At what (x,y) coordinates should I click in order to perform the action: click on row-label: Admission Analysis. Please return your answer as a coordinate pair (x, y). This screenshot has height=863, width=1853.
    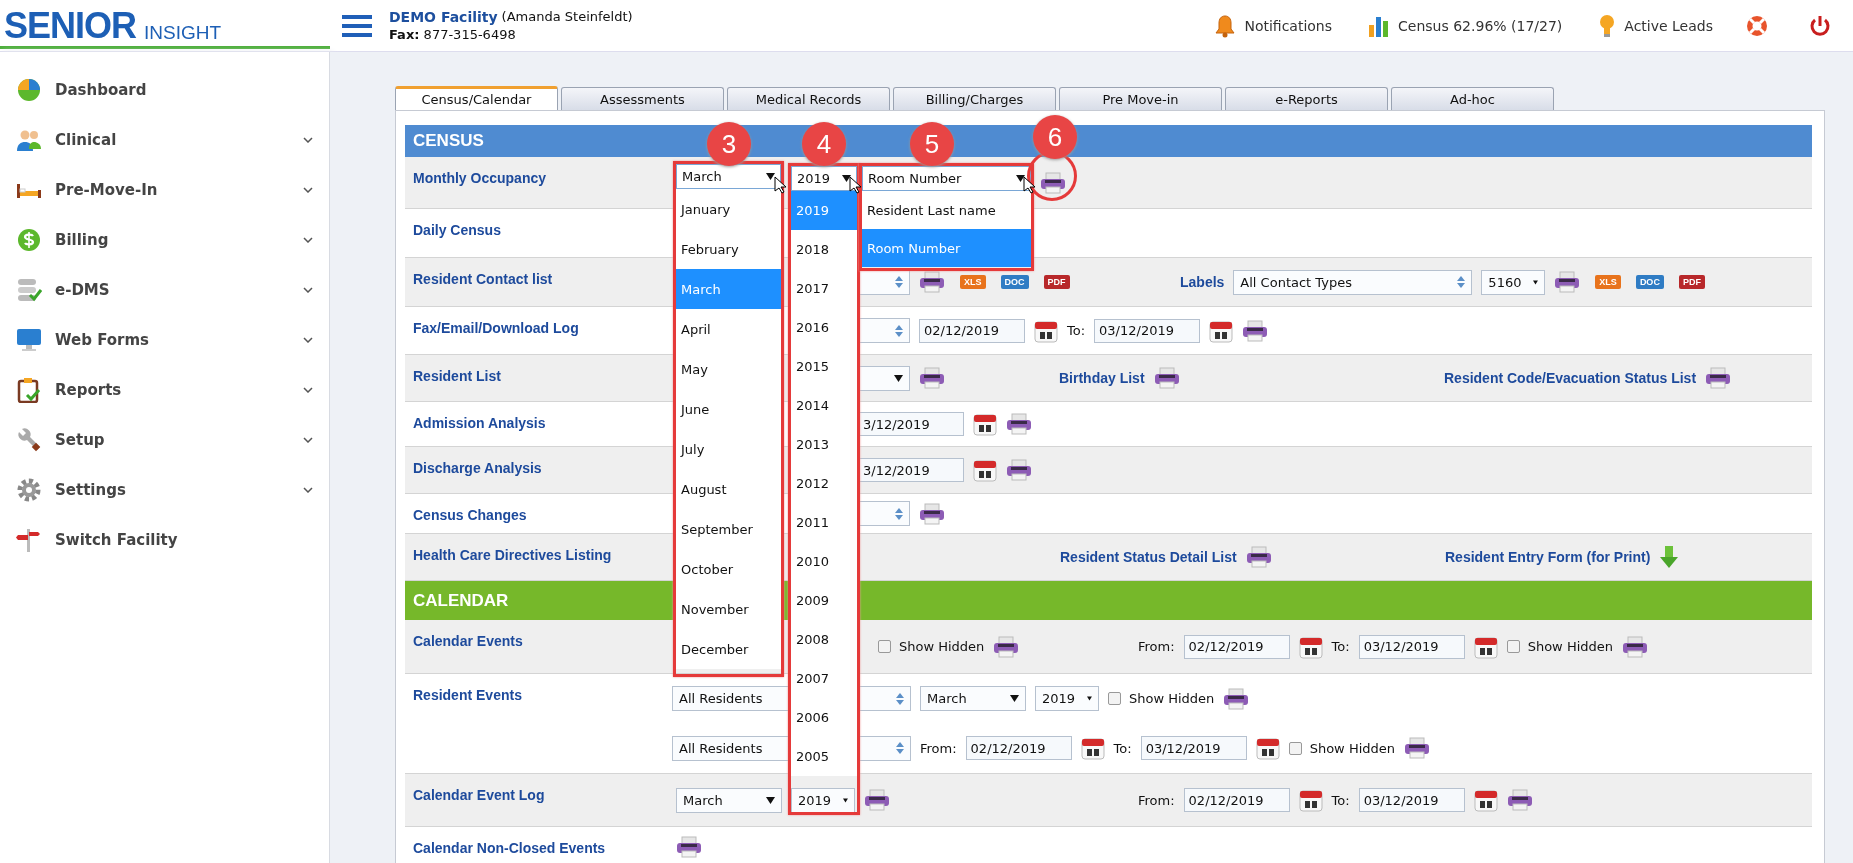
    Looking at the image, I should click on (479, 423).